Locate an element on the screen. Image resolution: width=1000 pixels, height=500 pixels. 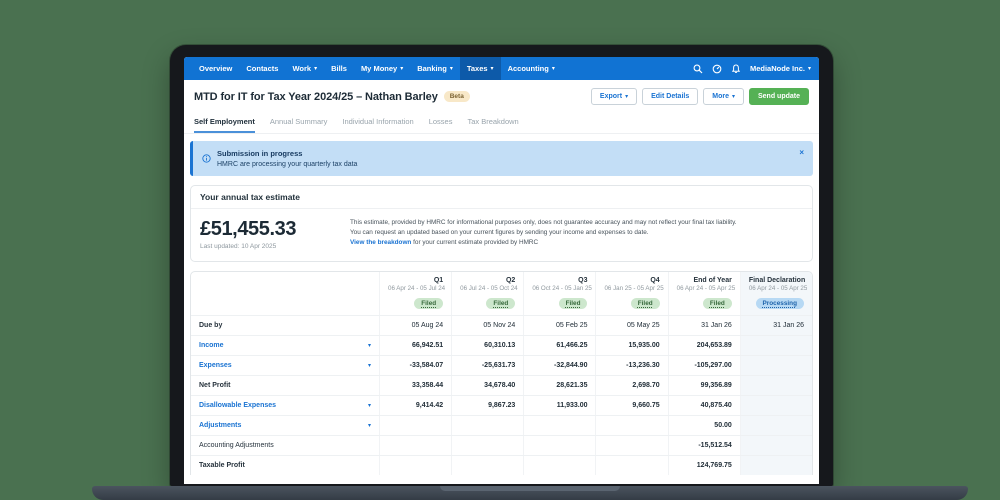
row-label-expenses: Expenses ▾ is located at coordinates (285, 365).